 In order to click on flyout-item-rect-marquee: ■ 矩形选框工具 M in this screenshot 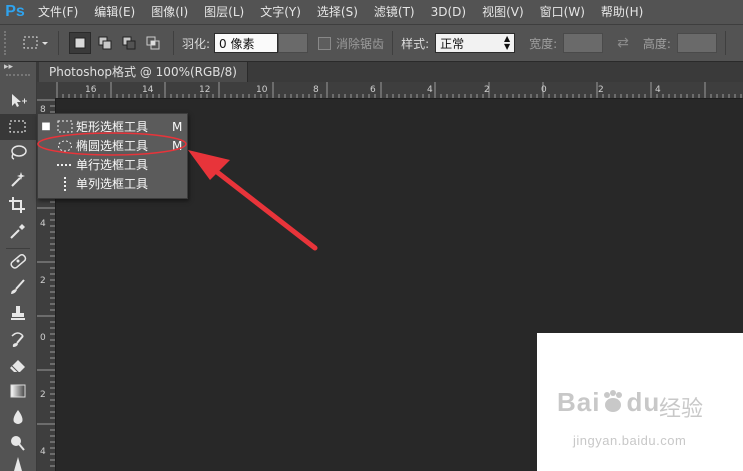, I will do `click(112, 126)`.